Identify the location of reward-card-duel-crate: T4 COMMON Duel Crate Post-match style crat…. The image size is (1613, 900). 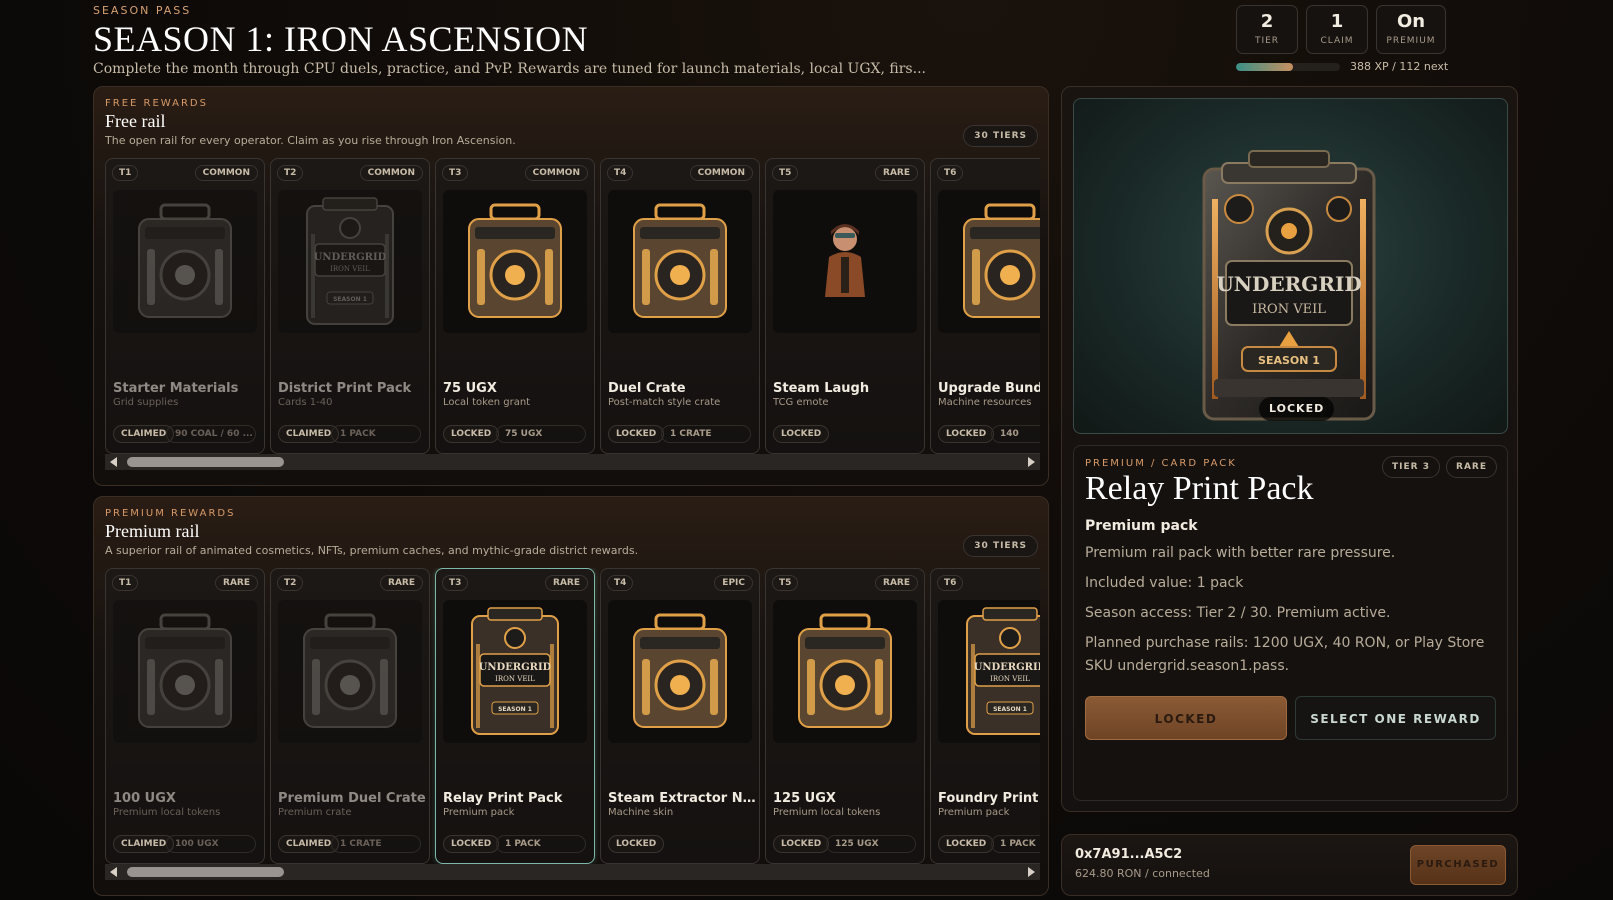
(680, 306).